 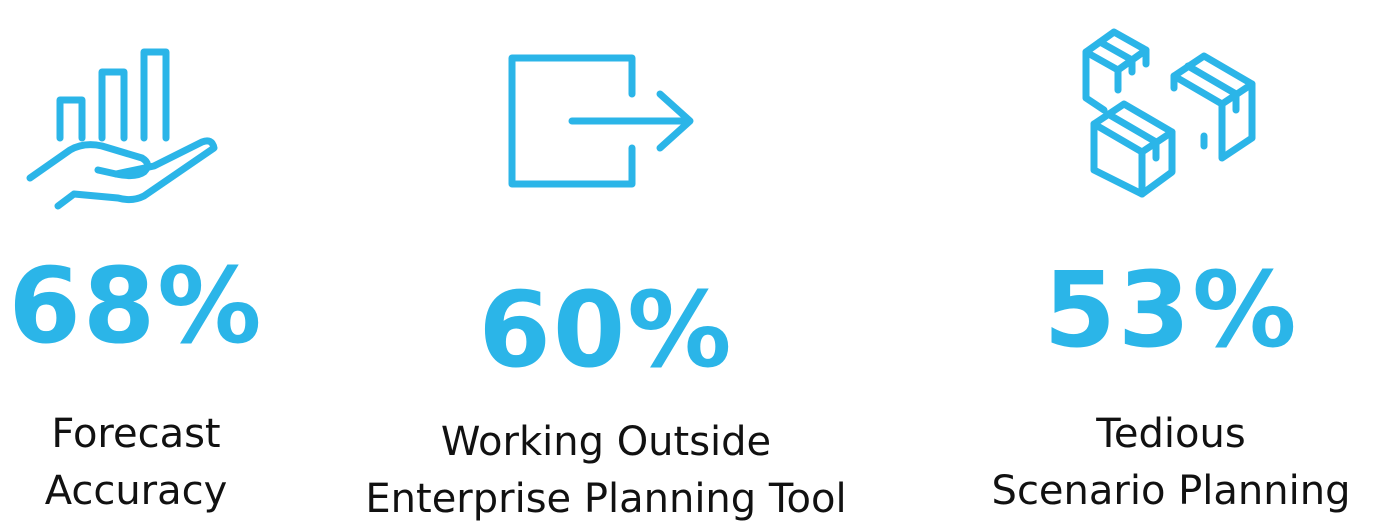 What do you see at coordinates (606, 330) in the screenshot?
I see `stat-value: 60%` at bounding box center [606, 330].